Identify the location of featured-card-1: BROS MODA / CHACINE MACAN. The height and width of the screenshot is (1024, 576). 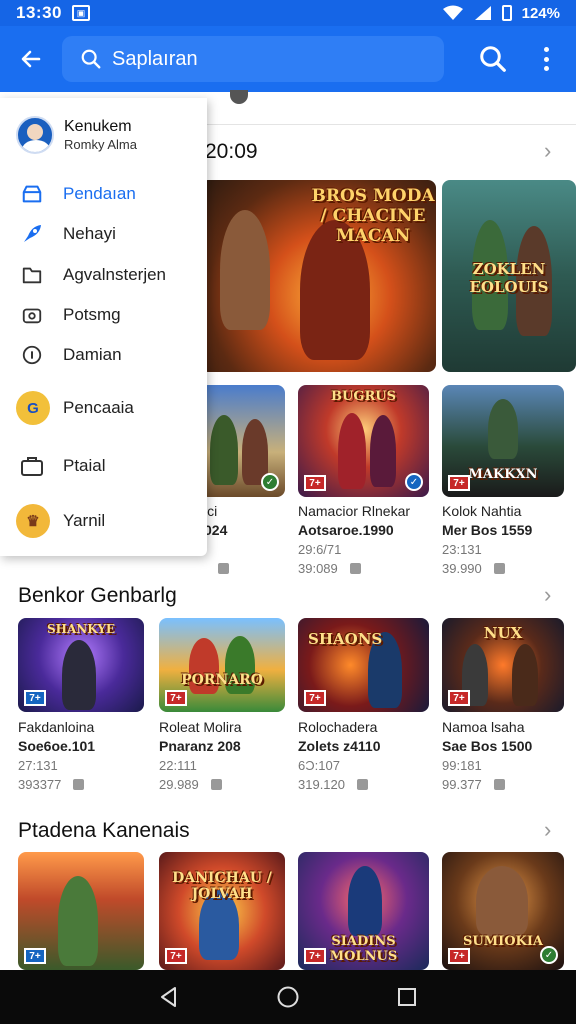
(318, 276).